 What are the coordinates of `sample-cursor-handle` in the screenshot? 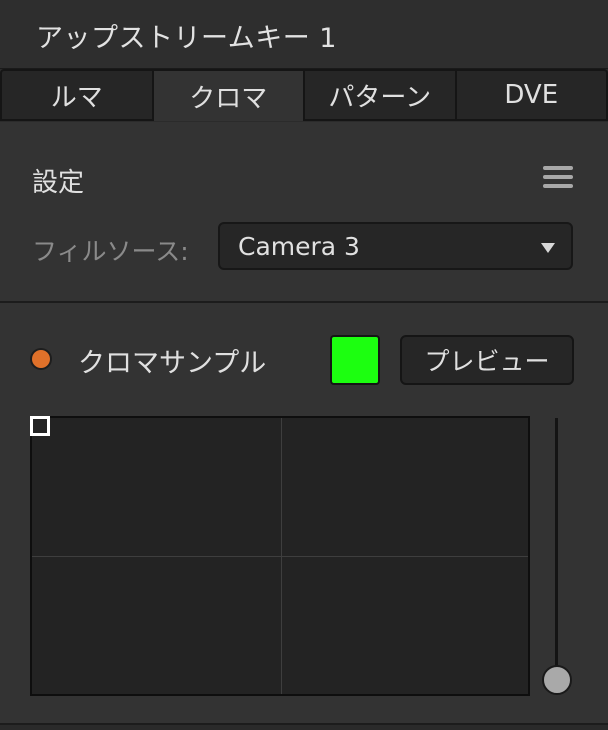 It's located at (40, 426).